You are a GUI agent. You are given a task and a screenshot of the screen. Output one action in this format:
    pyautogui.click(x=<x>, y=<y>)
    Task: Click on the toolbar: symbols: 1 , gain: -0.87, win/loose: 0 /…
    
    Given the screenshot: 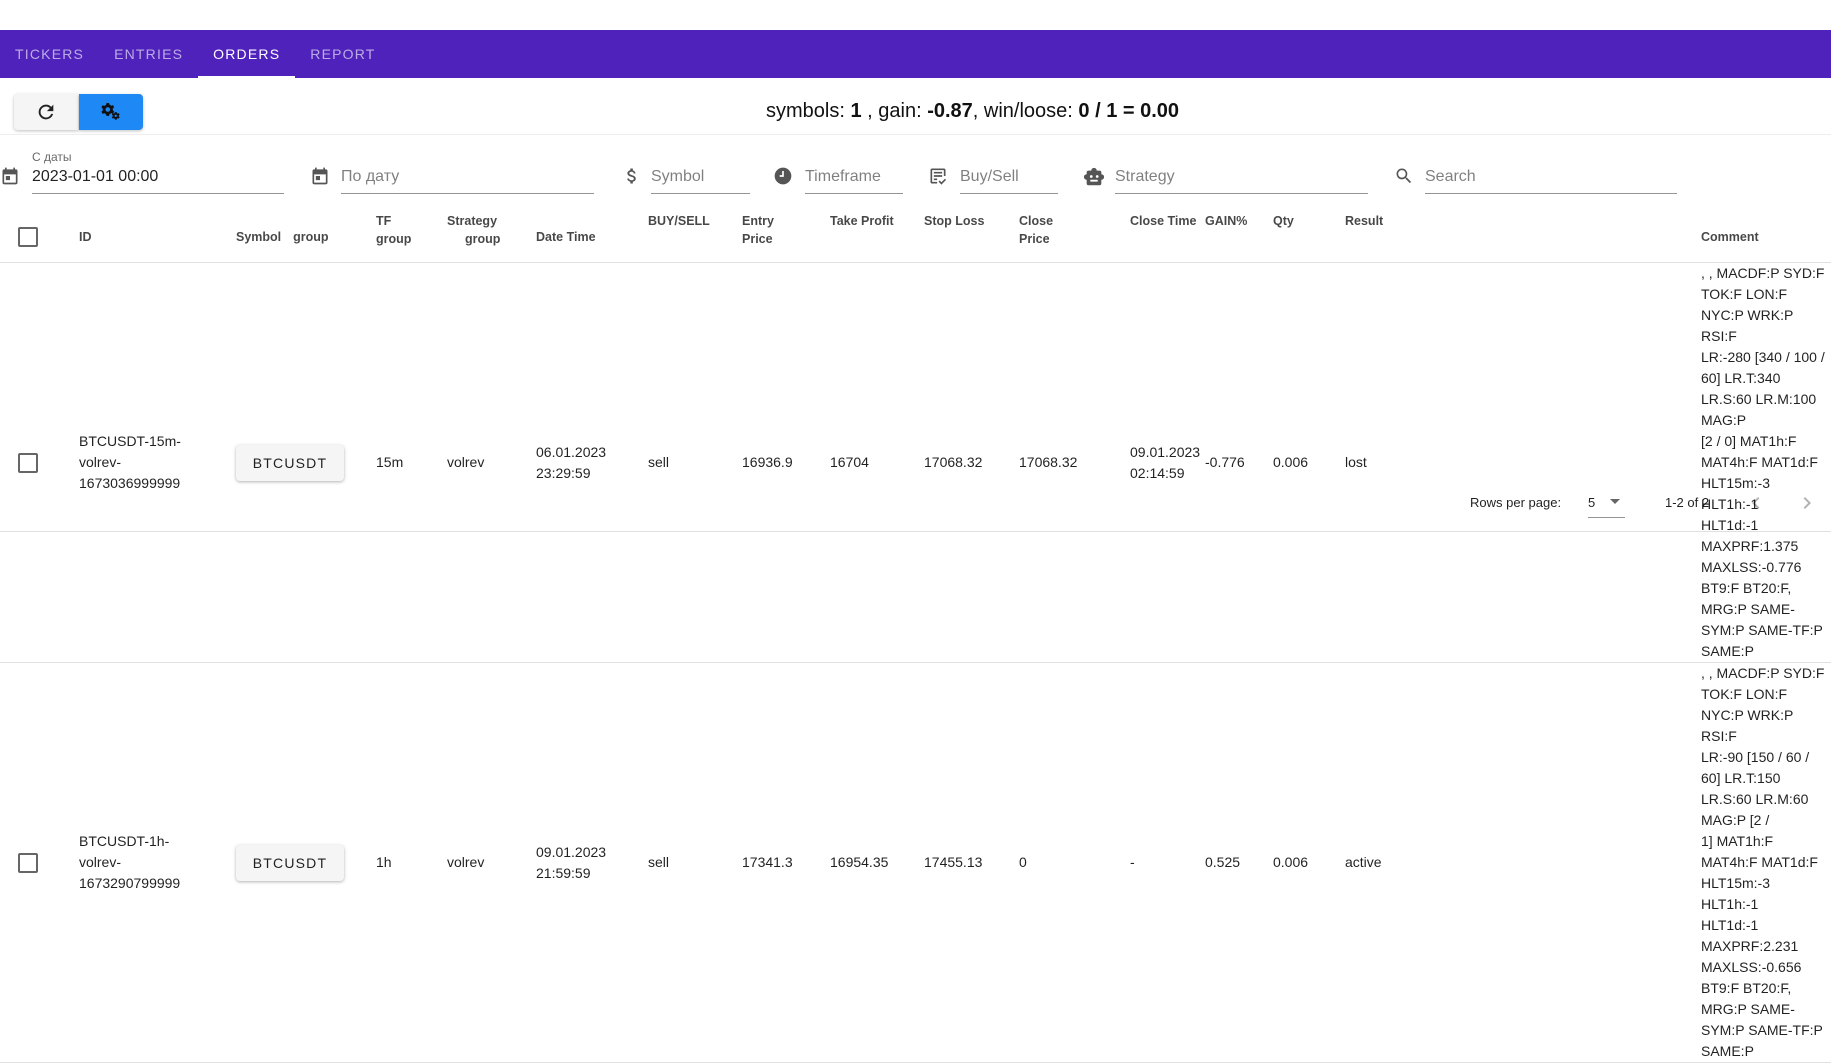 What is the action you would take?
    pyautogui.click(x=915, y=106)
    